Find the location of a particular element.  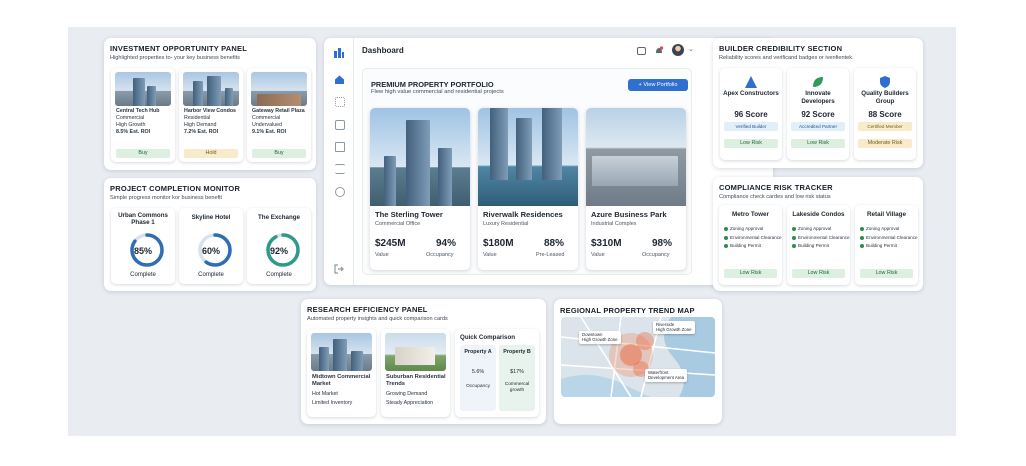

comparison-column-a: Property A 5.6% Occupancy is located at coordinates (478, 378).